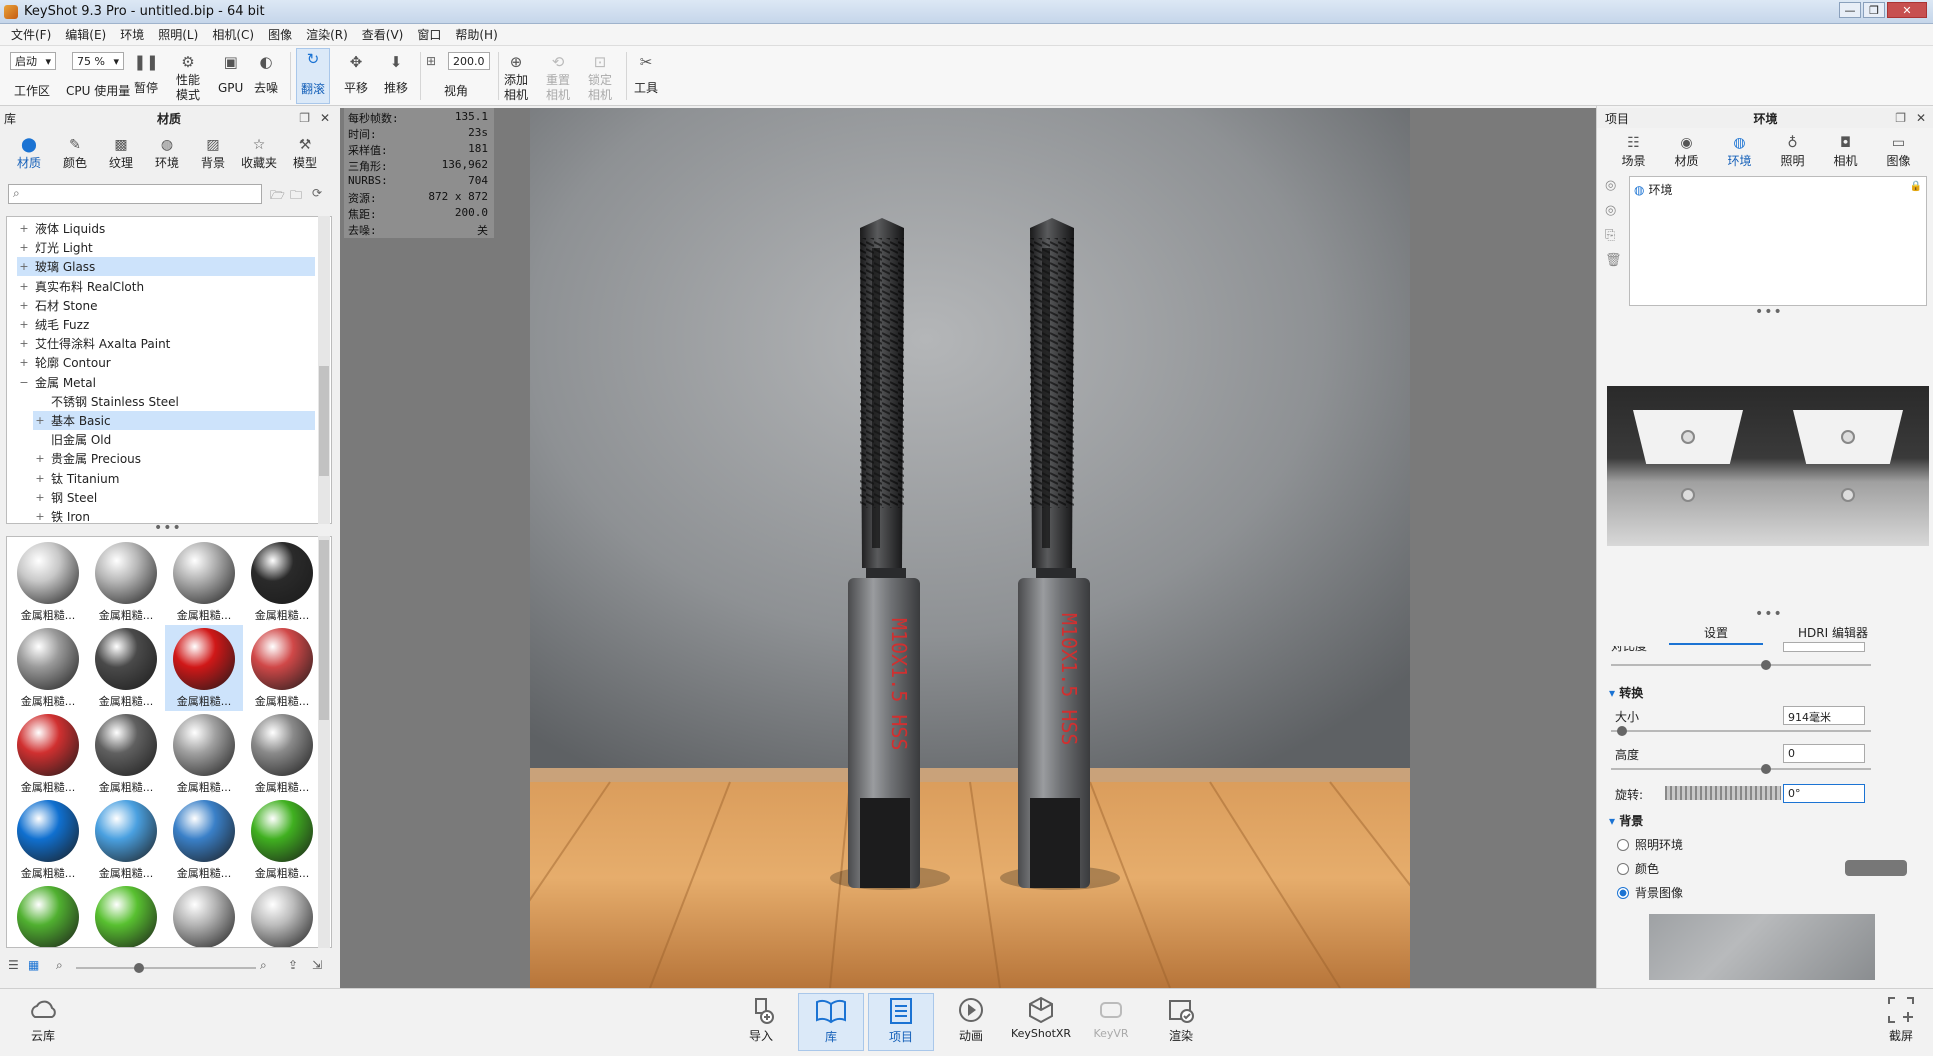 This screenshot has width=1933, height=1056. What do you see at coordinates (1686, 151) in the screenshot?
I see `tab-project-materials: ◉ 材质` at bounding box center [1686, 151].